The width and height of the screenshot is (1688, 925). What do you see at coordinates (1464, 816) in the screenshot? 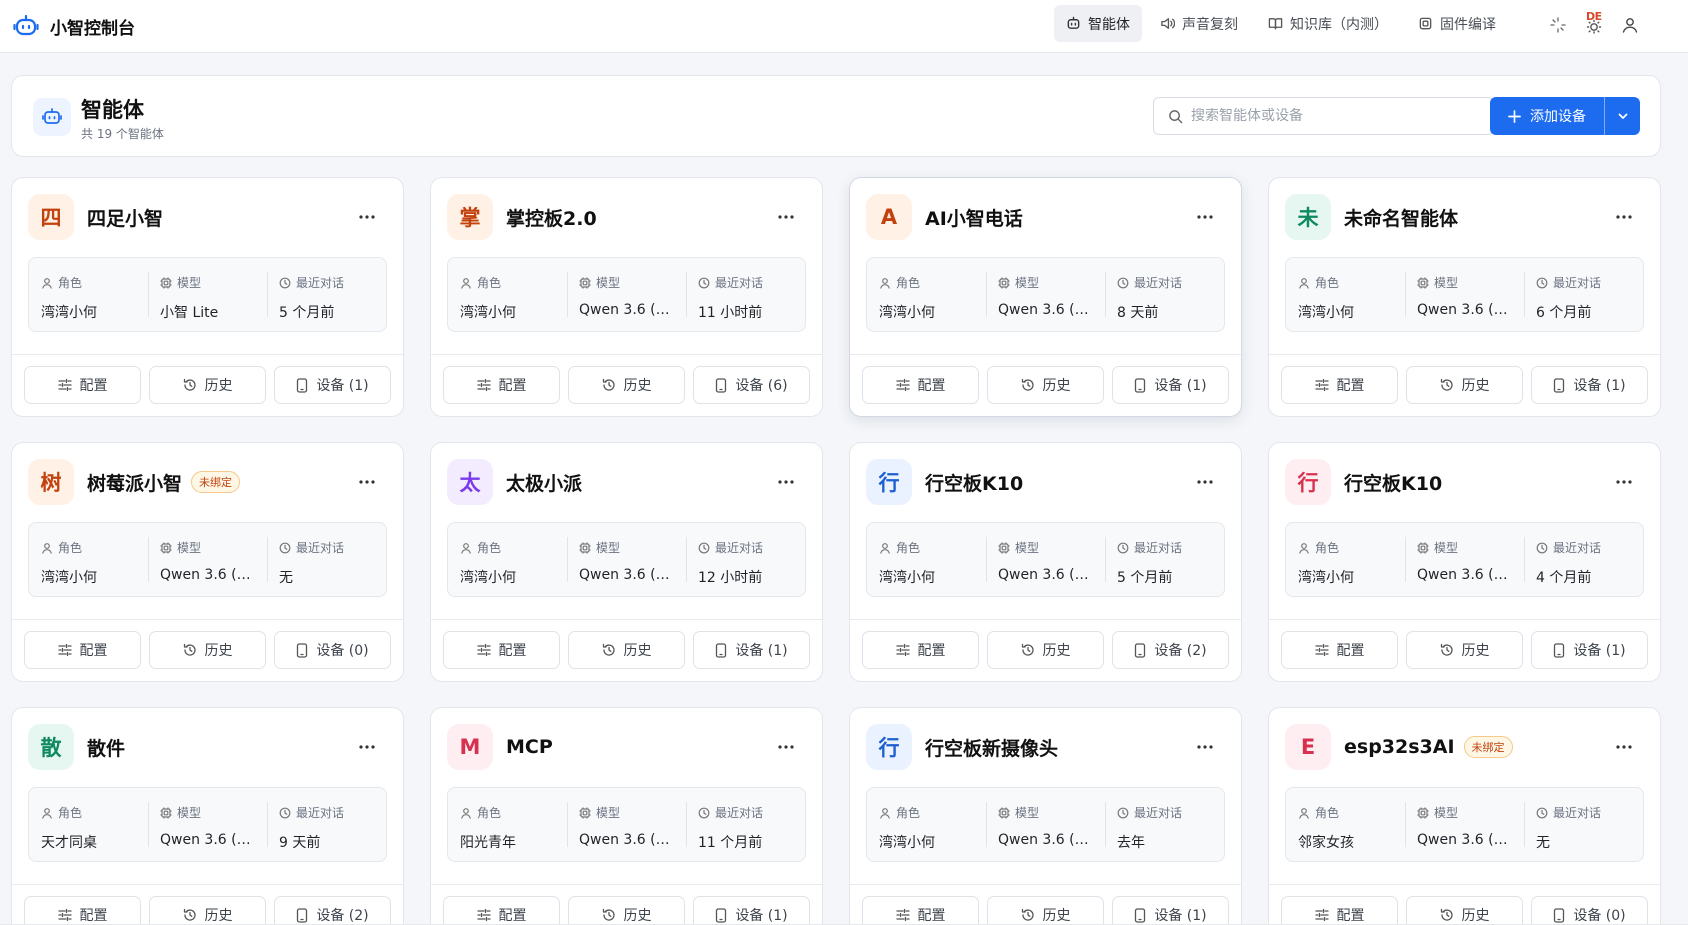
I see `agent-card: E esp32s3AI 未绑定 角色 邻家女孩 模型 Qwen 3.6 (Fla` at bounding box center [1464, 816].